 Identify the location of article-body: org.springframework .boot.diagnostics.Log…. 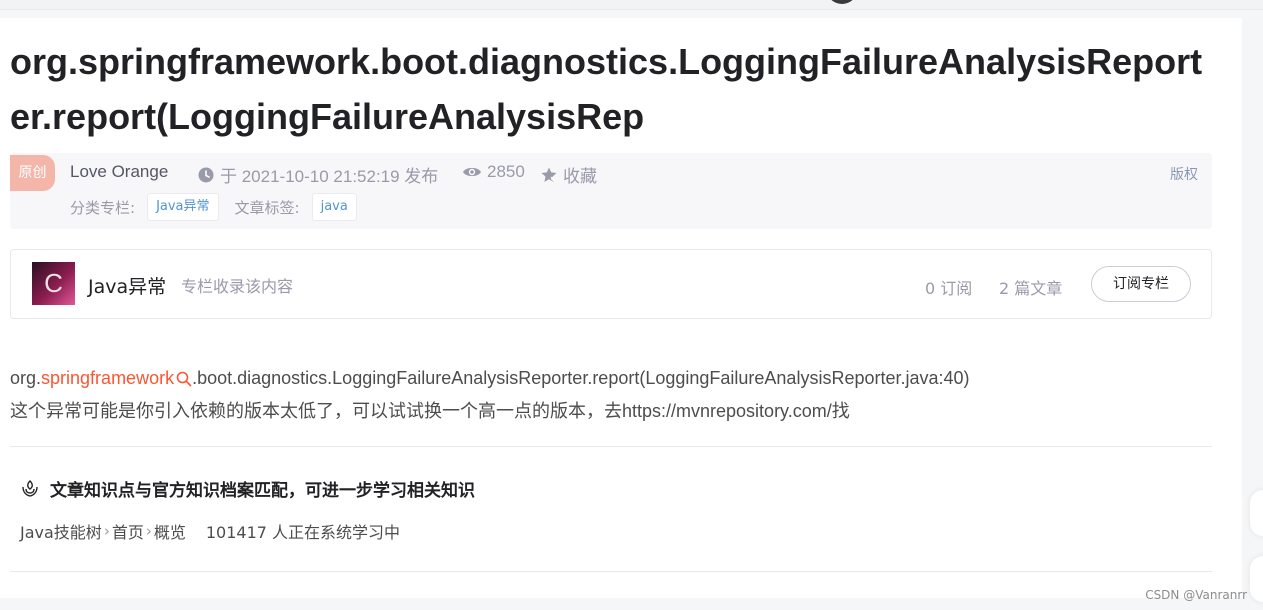
(610, 395).